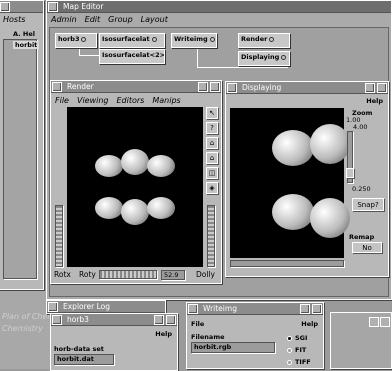 This screenshot has height=371, width=392. I want to click on remap-label: Remap, so click(362, 237).